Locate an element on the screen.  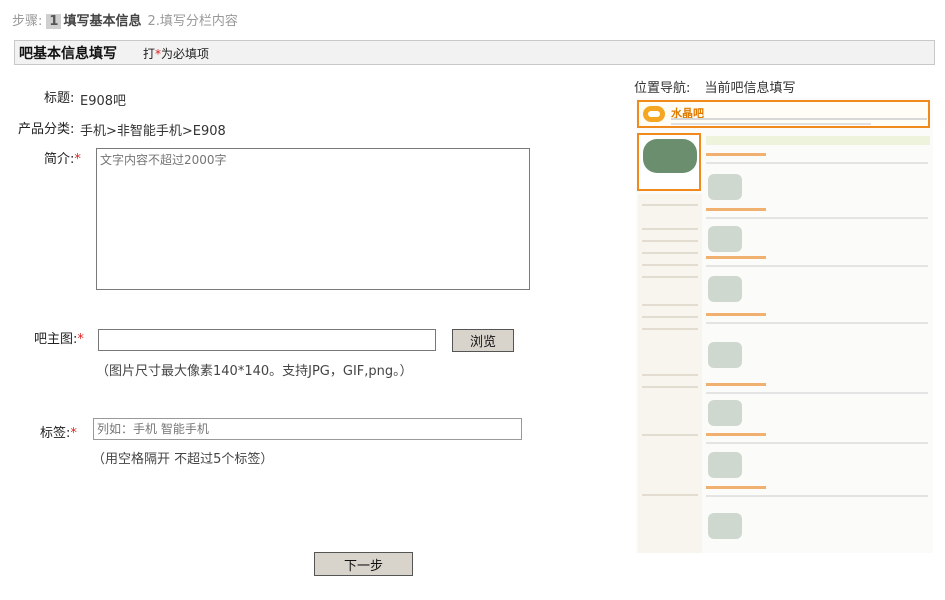
bracelet-image is located at coordinates (670, 156).